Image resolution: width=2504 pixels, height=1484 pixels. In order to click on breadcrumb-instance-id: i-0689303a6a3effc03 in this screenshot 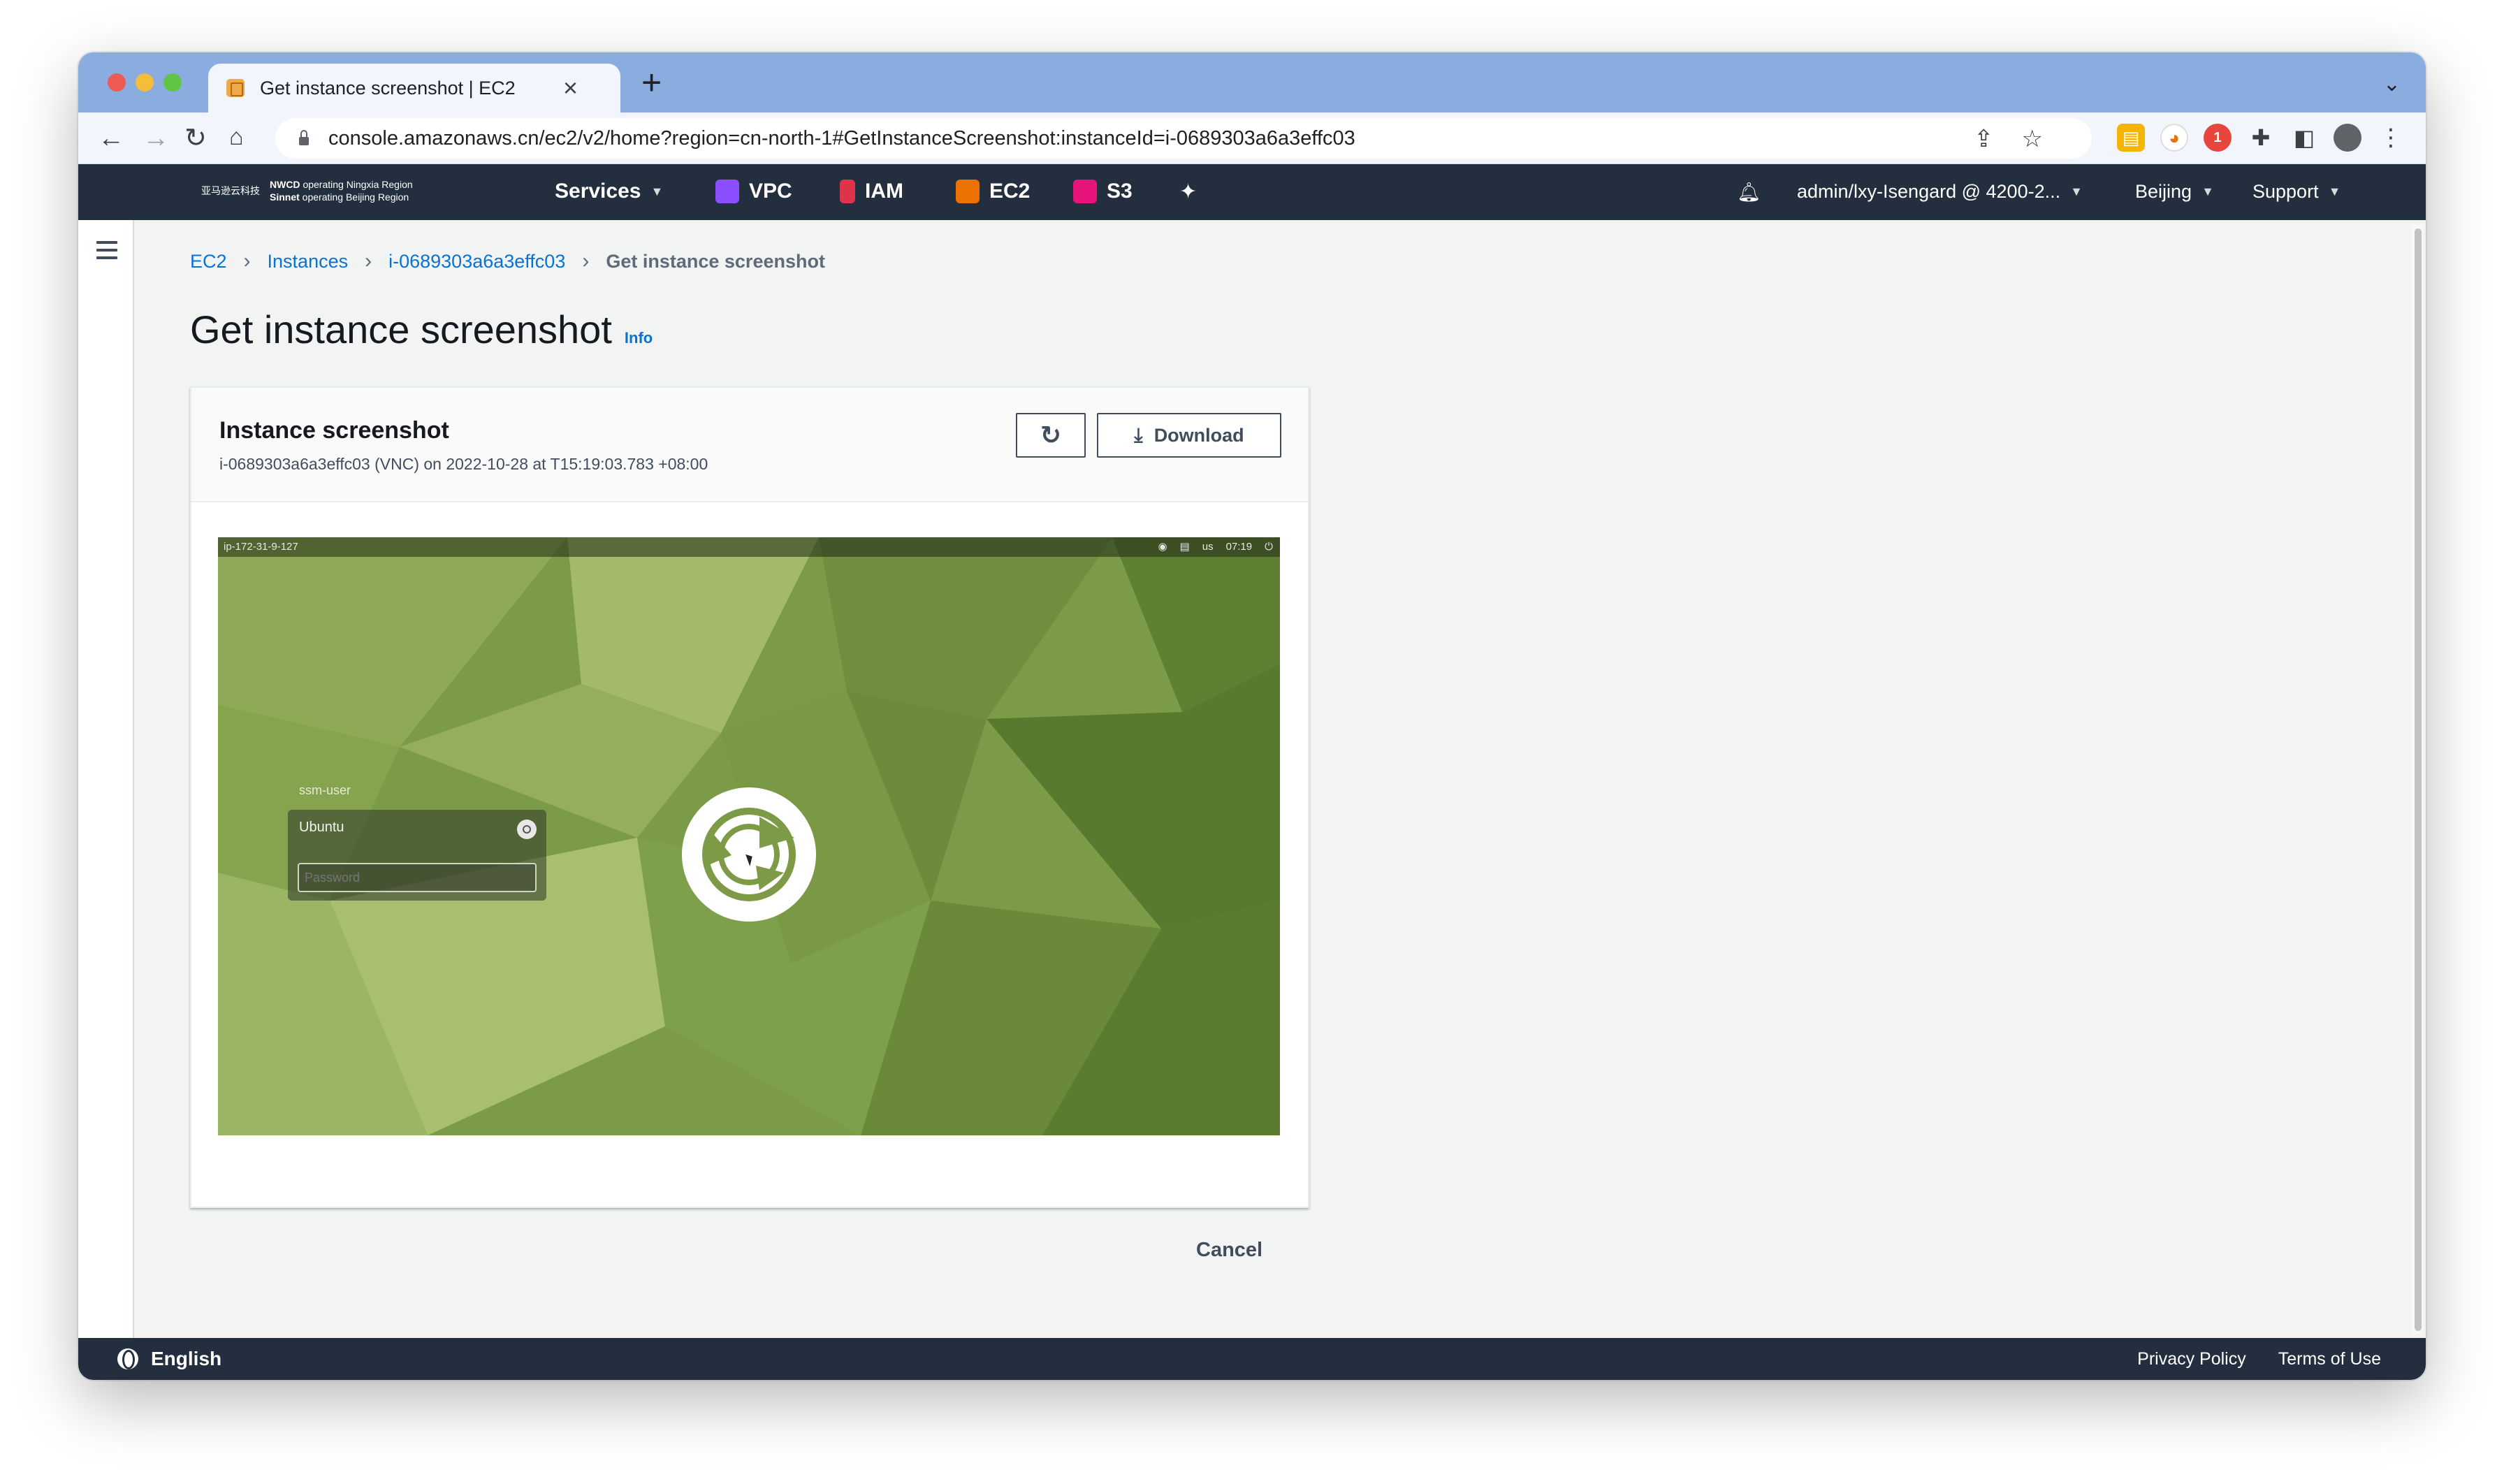, I will do `click(476, 261)`.